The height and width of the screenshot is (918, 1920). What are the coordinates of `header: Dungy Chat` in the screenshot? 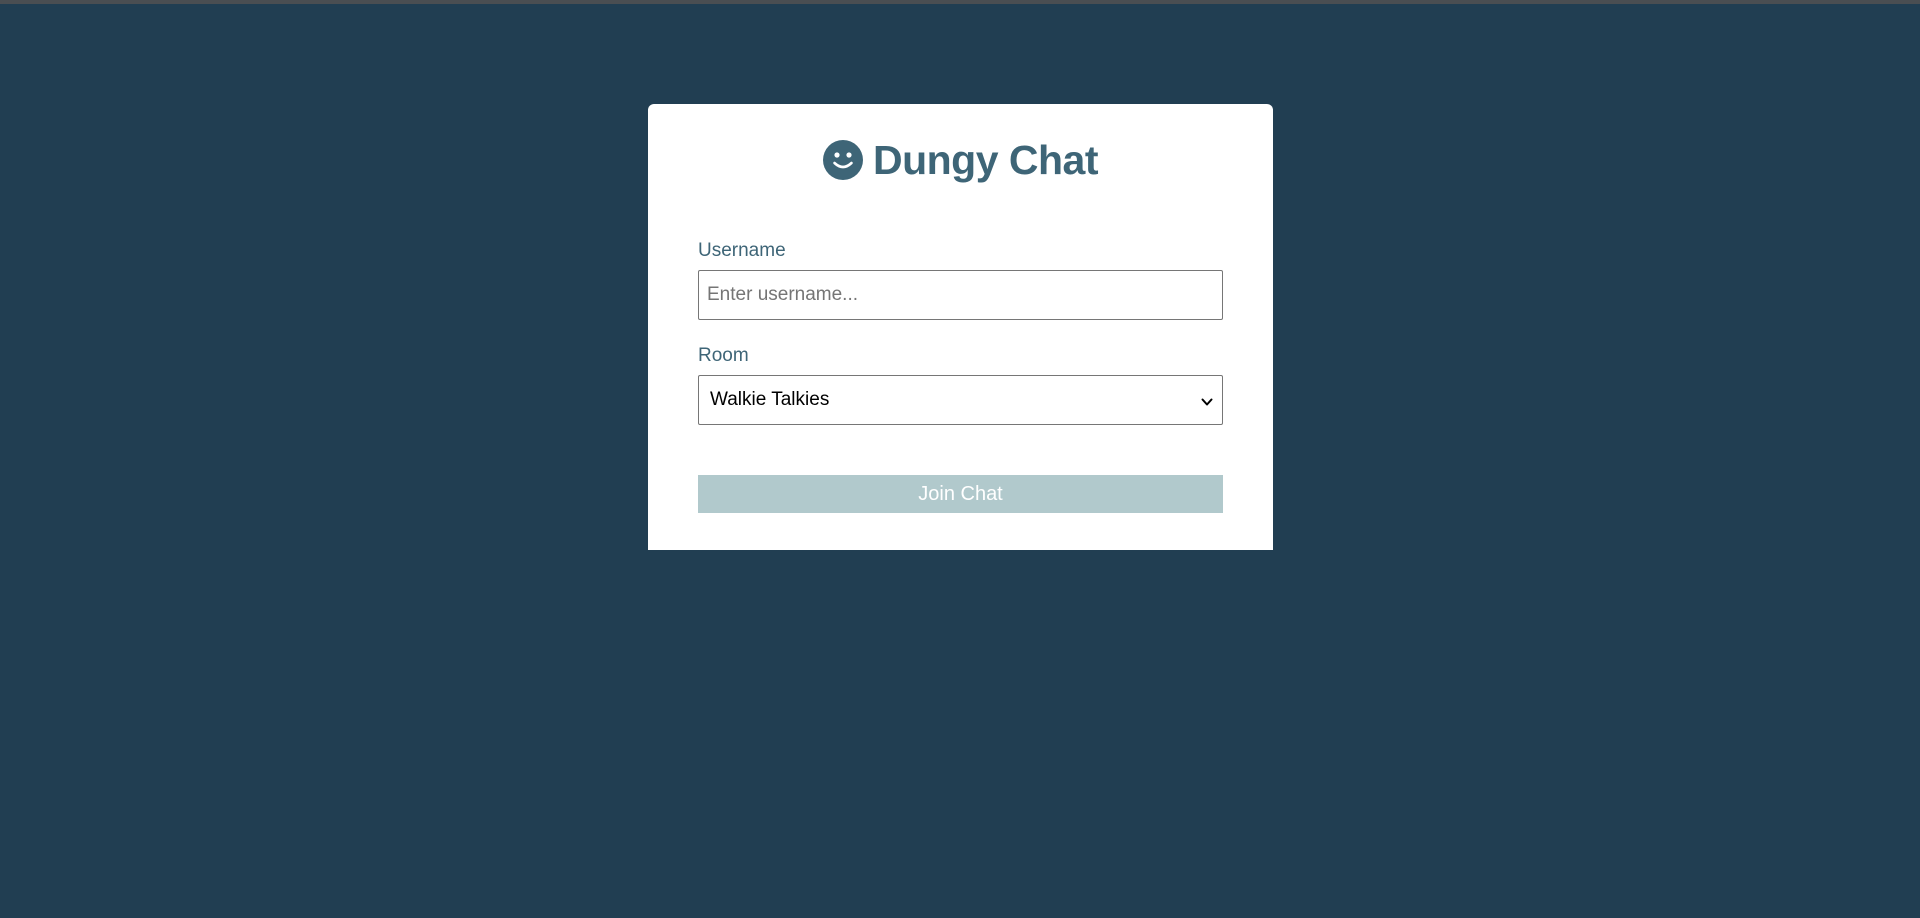 It's located at (960, 160).